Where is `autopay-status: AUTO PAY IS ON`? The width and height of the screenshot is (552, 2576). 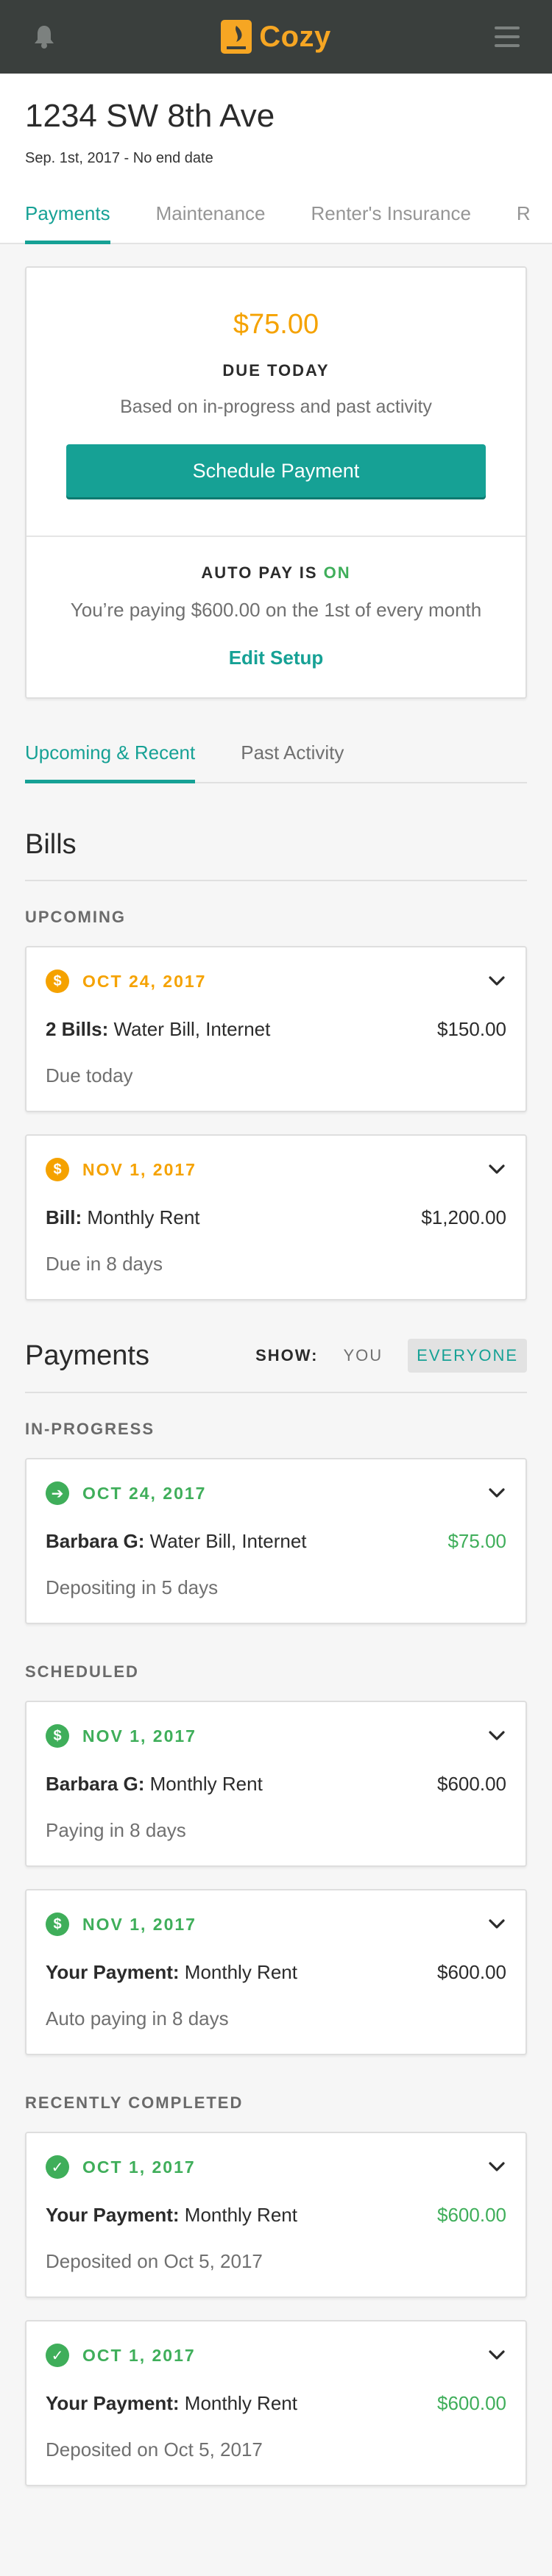 autopay-status: AUTO PAY IS ON is located at coordinates (276, 573).